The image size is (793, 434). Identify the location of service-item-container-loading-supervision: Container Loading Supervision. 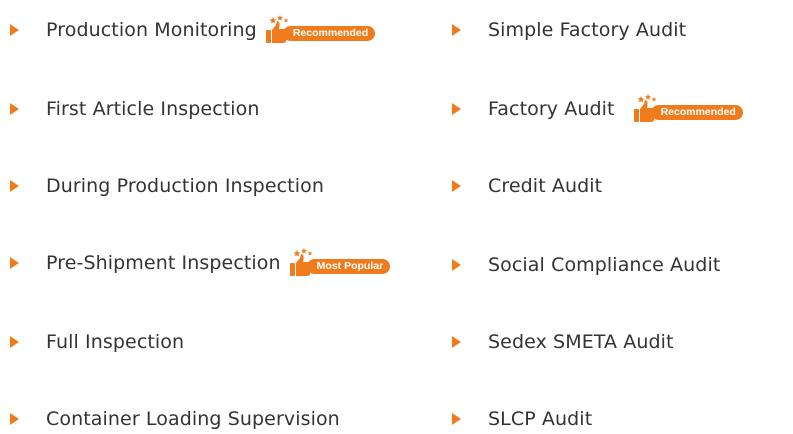
(175, 419).